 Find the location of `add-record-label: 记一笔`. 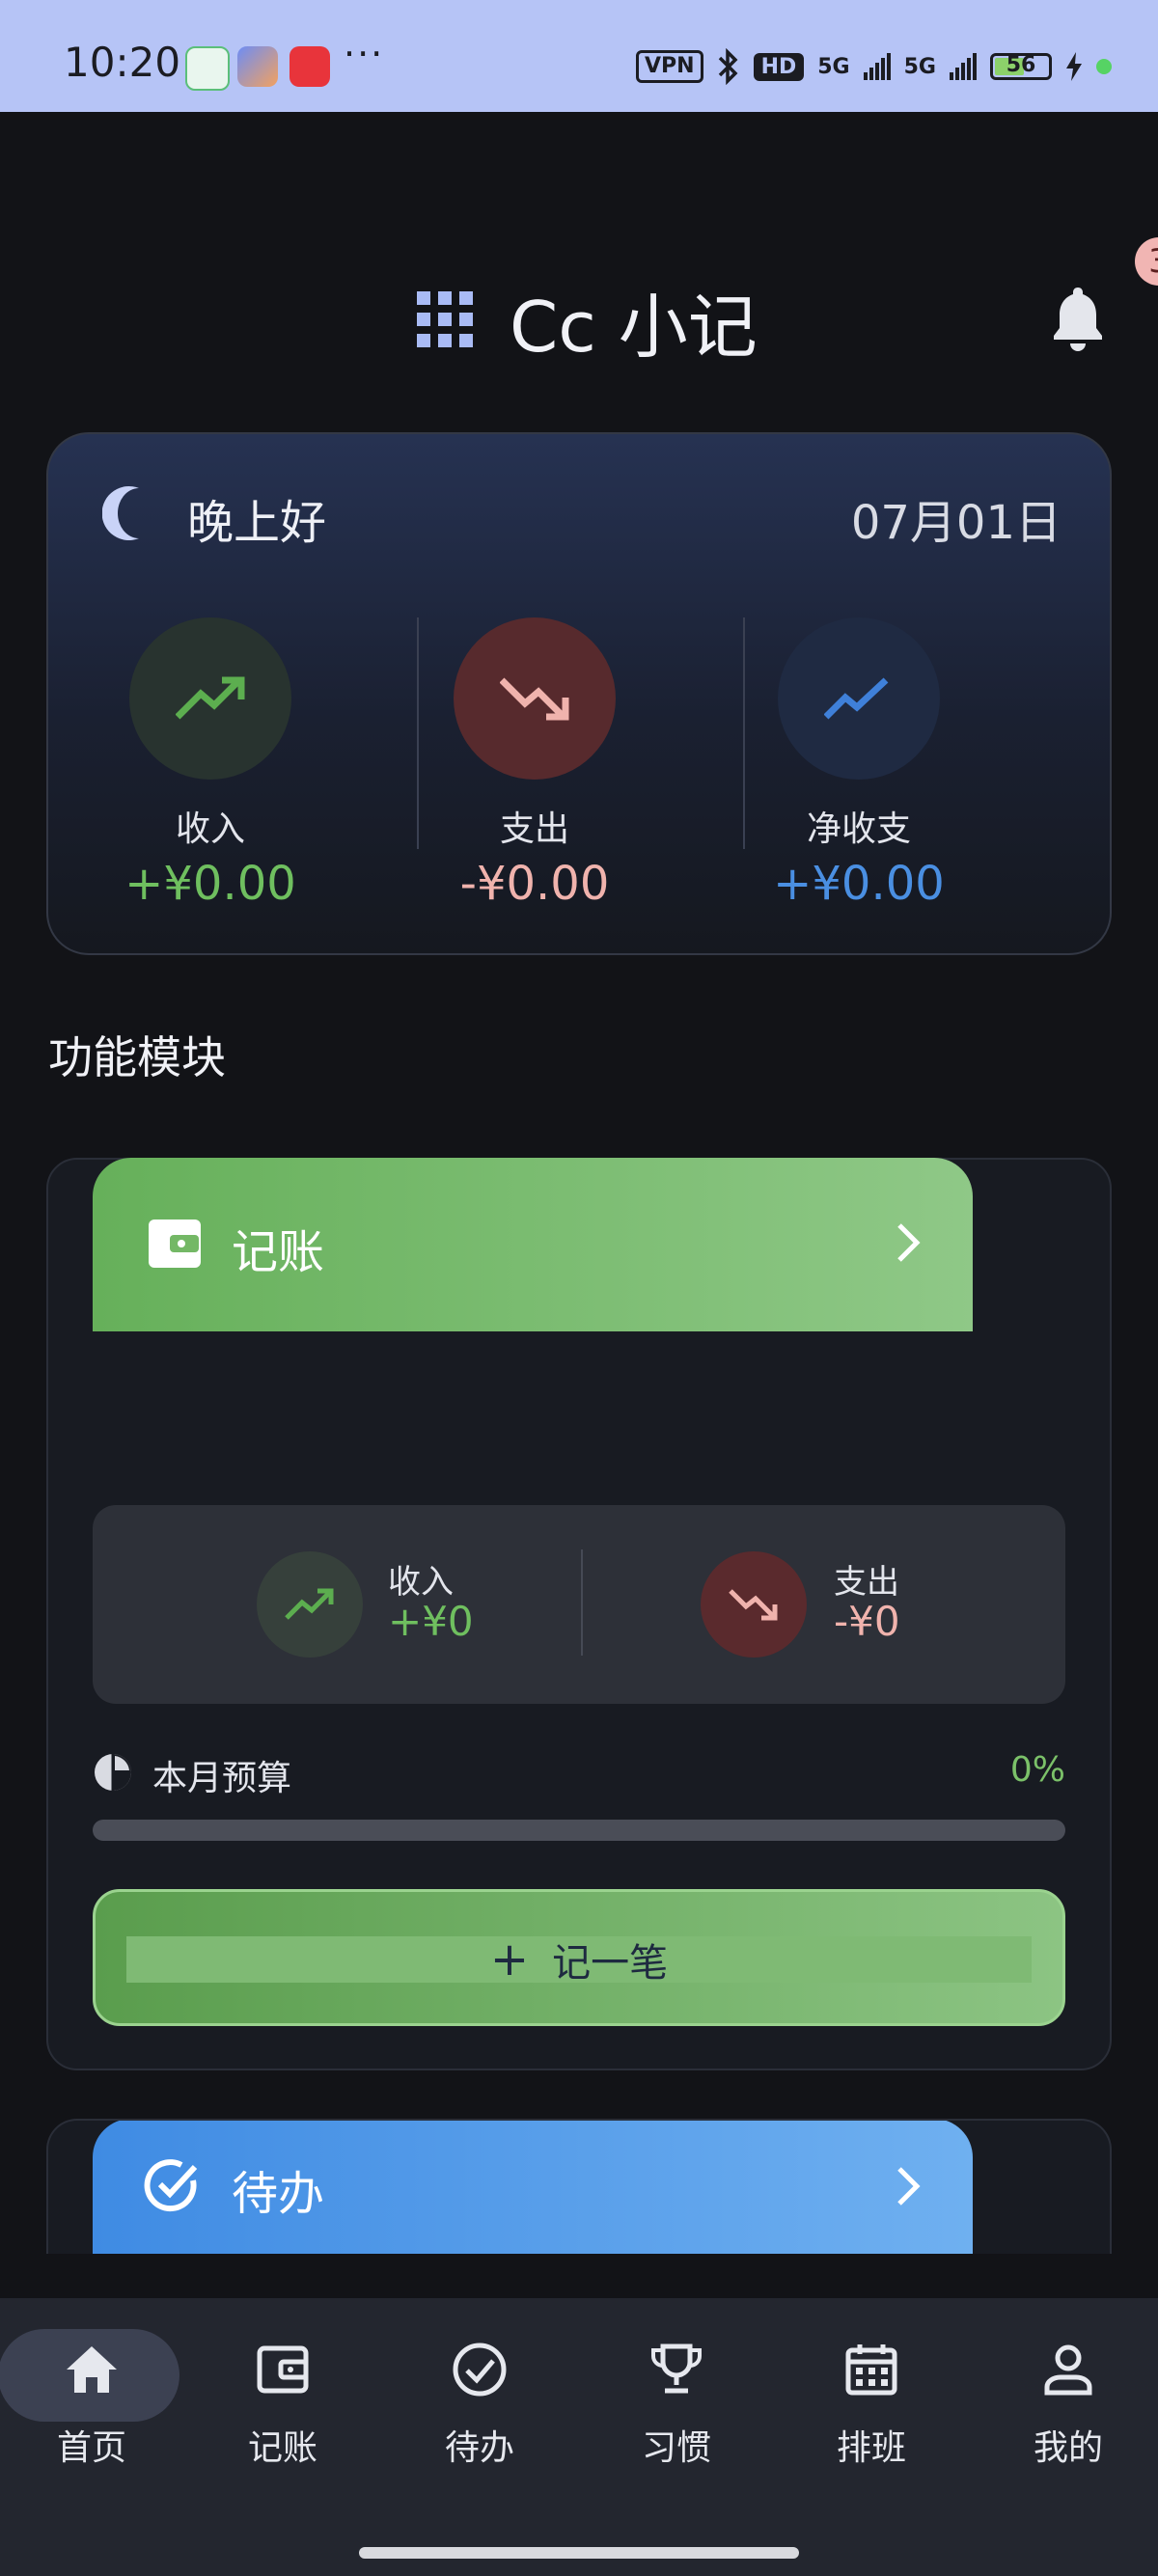

add-record-label: 记一笔 is located at coordinates (610, 1963).